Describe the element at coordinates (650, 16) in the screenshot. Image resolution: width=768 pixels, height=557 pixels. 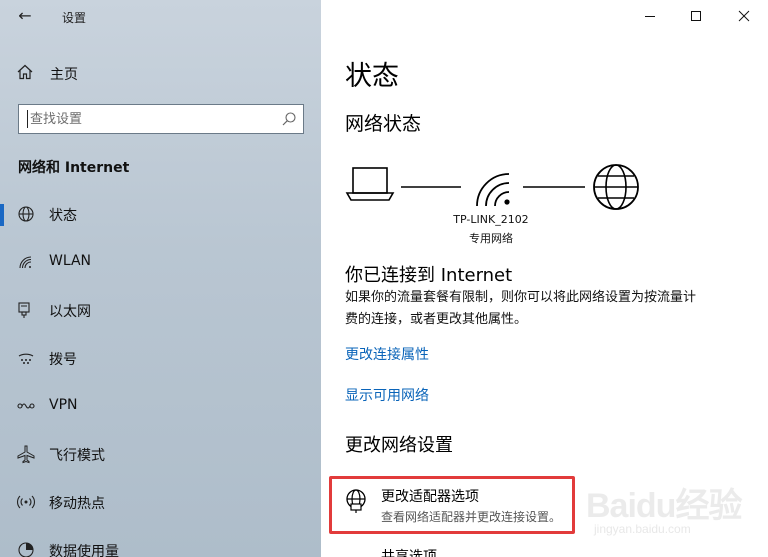
I see `minimize-button` at that location.